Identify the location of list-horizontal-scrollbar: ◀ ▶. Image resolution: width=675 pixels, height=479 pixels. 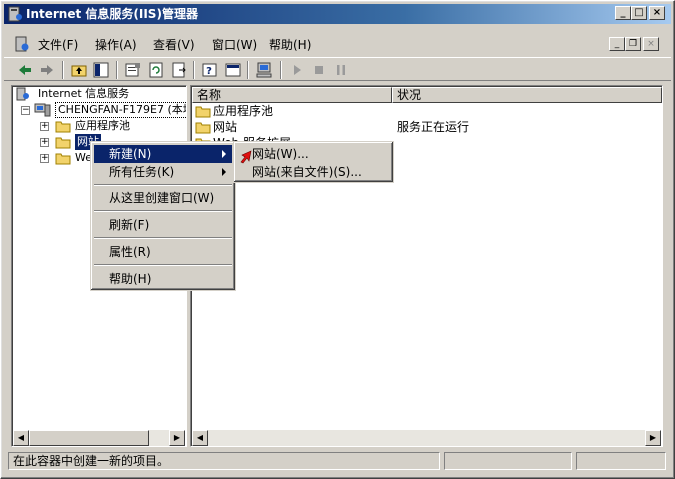
(426, 438).